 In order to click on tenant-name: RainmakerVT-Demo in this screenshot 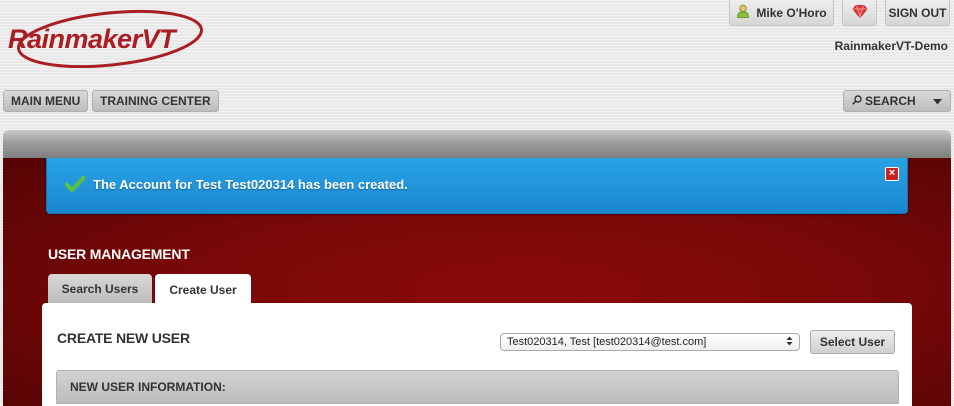, I will do `click(891, 46)`.